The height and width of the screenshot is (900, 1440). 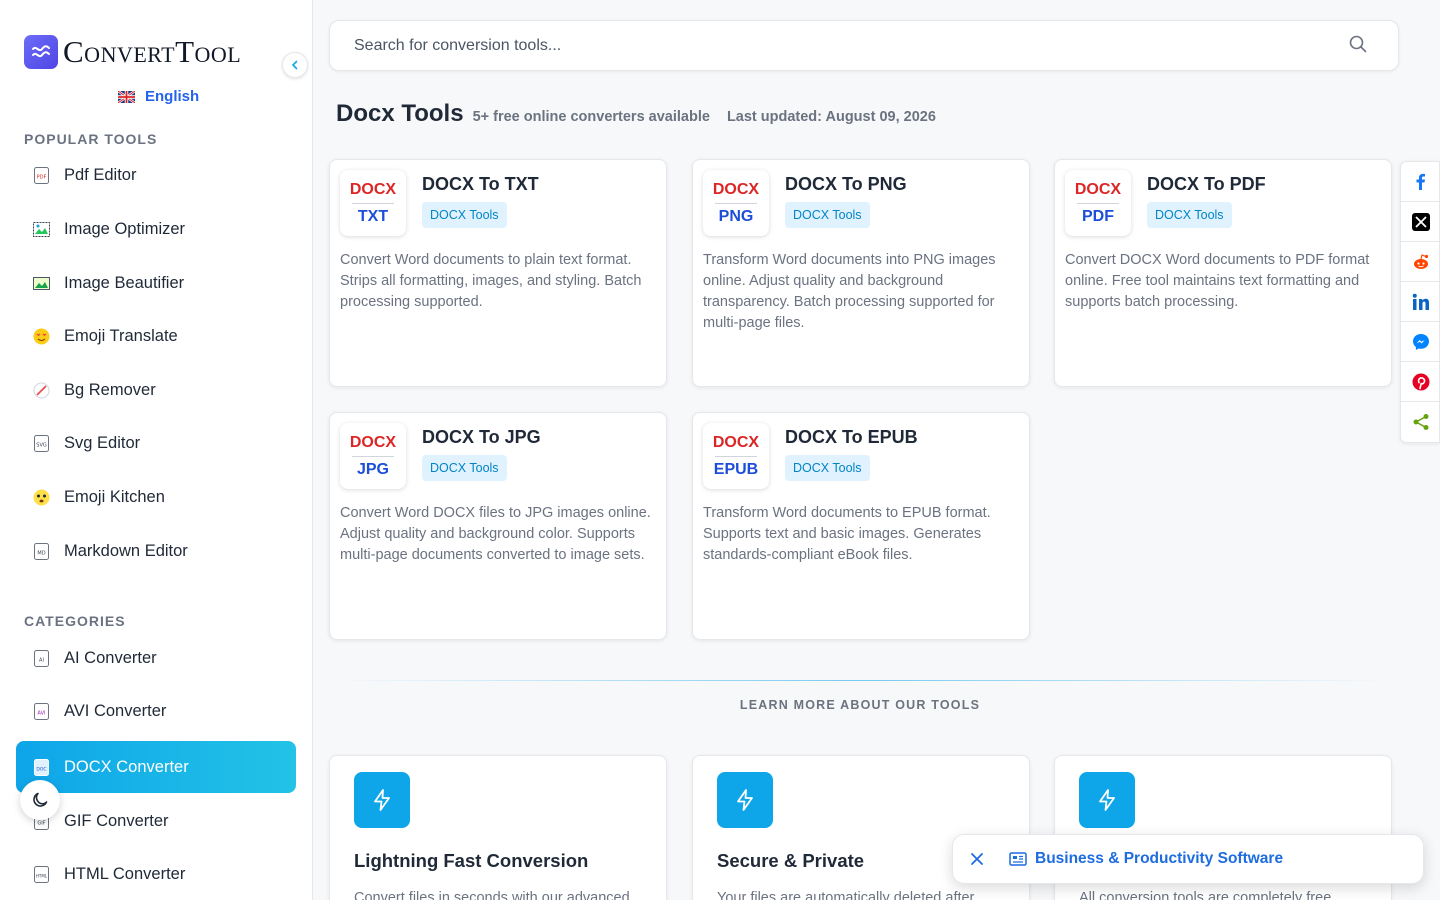 I want to click on feature-title: Secure & Private, so click(x=791, y=860).